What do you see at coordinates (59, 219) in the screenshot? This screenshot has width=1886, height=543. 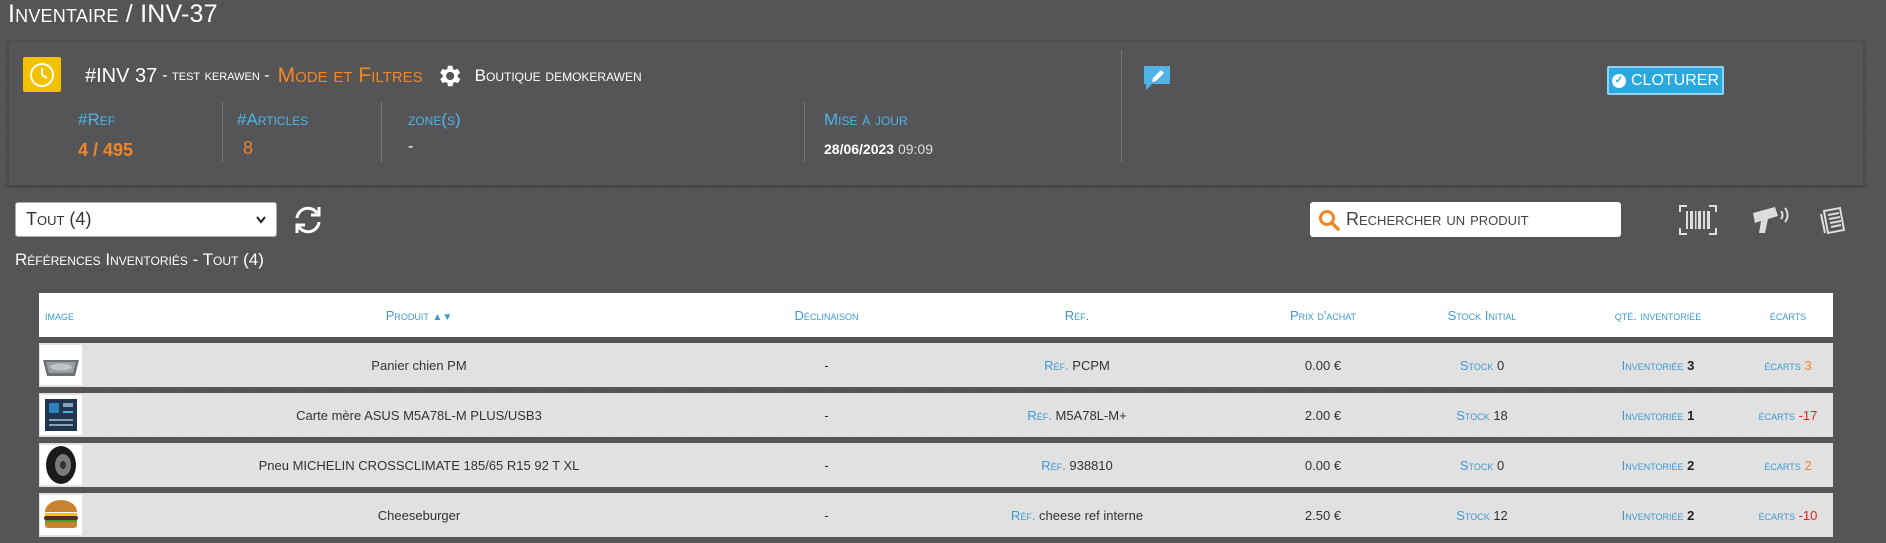 I see `filter-select-value: Tout (4)` at bounding box center [59, 219].